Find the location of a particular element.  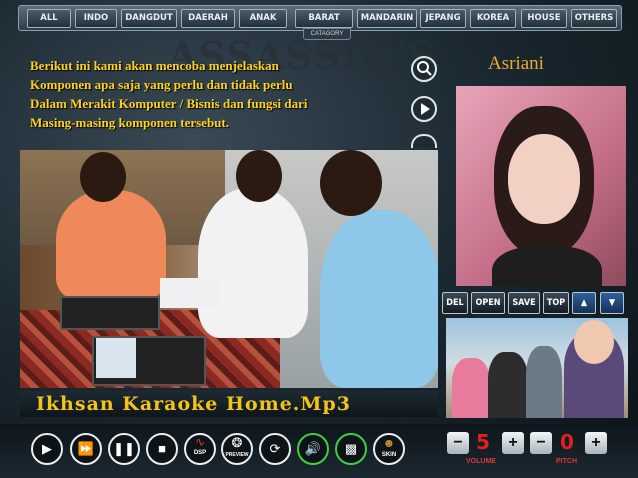

pause-button: ❚❚ is located at coordinates (124, 449).